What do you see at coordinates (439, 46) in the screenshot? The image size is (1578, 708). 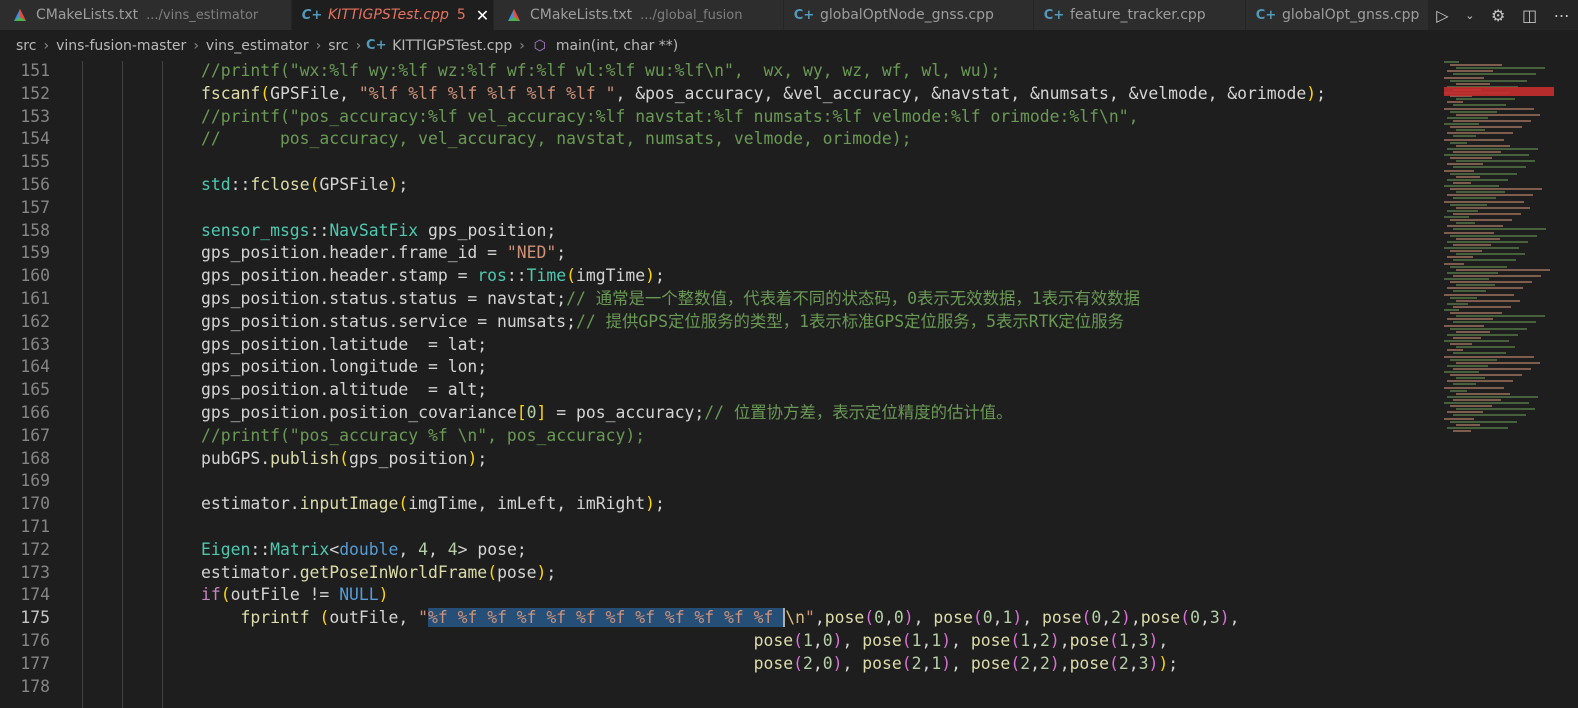 I see `breadcrumb-file: C+ KITTIGPSTest.cpp` at bounding box center [439, 46].